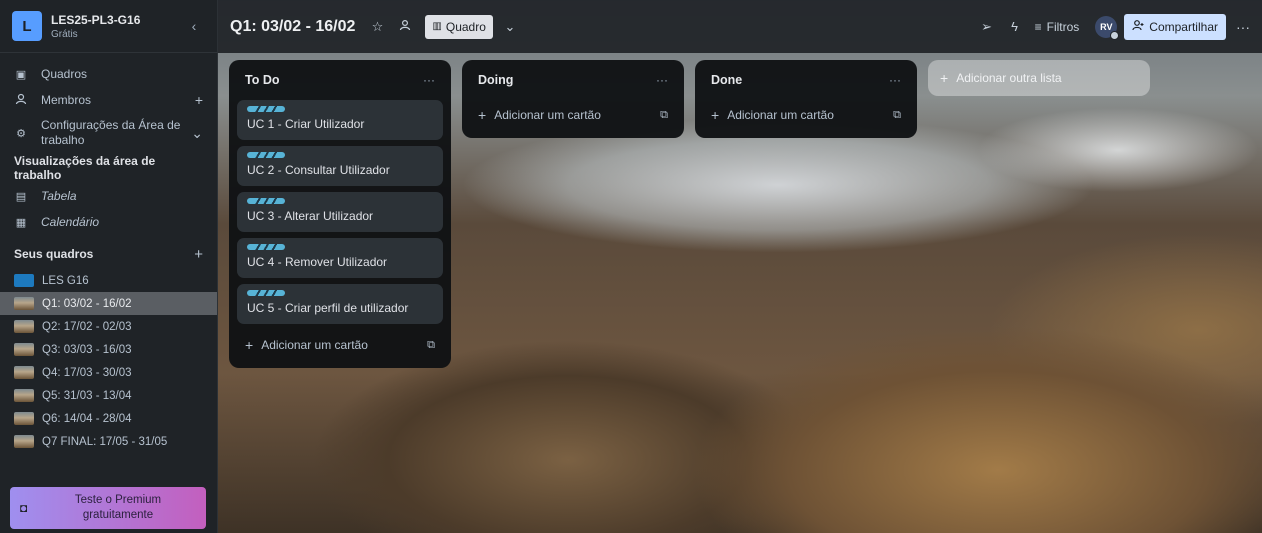 The height and width of the screenshot is (533, 1262). What do you see at coordinates (340, 120) in the screenshot?
I see `card: UC 1 - Criar Utilizador` at bounding box center [340, 120].